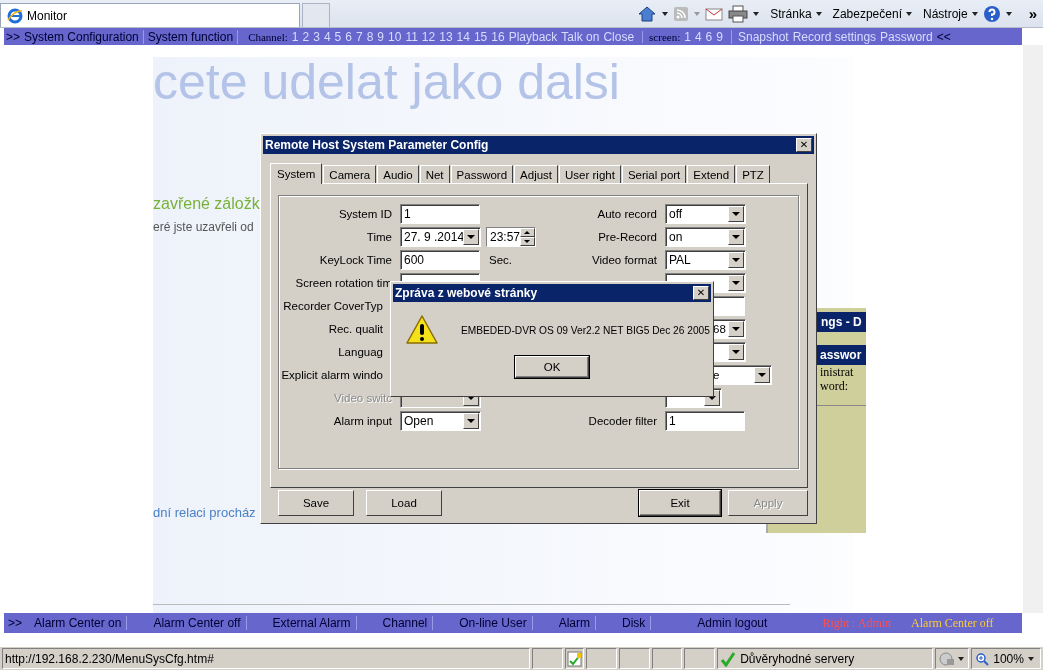  Describe the element at coordinates (268, 36) in the screenshot. I see `channel-label: Channel:` at that location.